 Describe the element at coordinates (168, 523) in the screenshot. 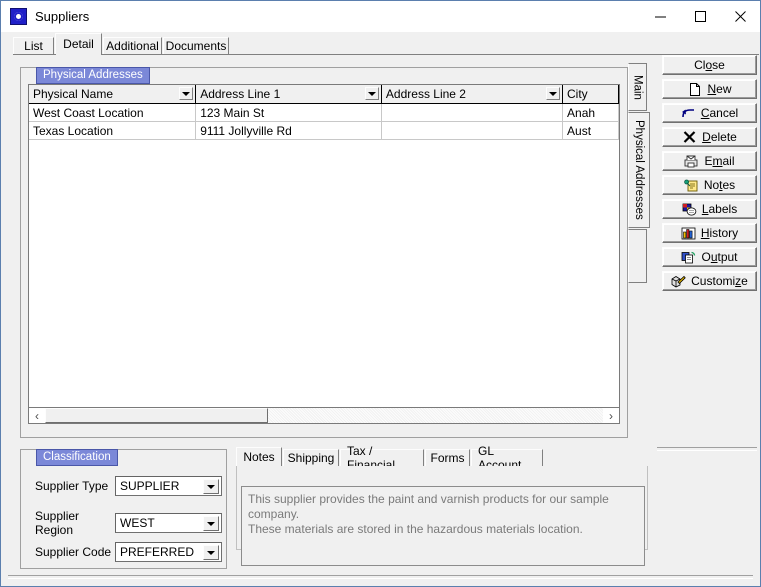

I see `supplier-region-select: WEST` at that location.